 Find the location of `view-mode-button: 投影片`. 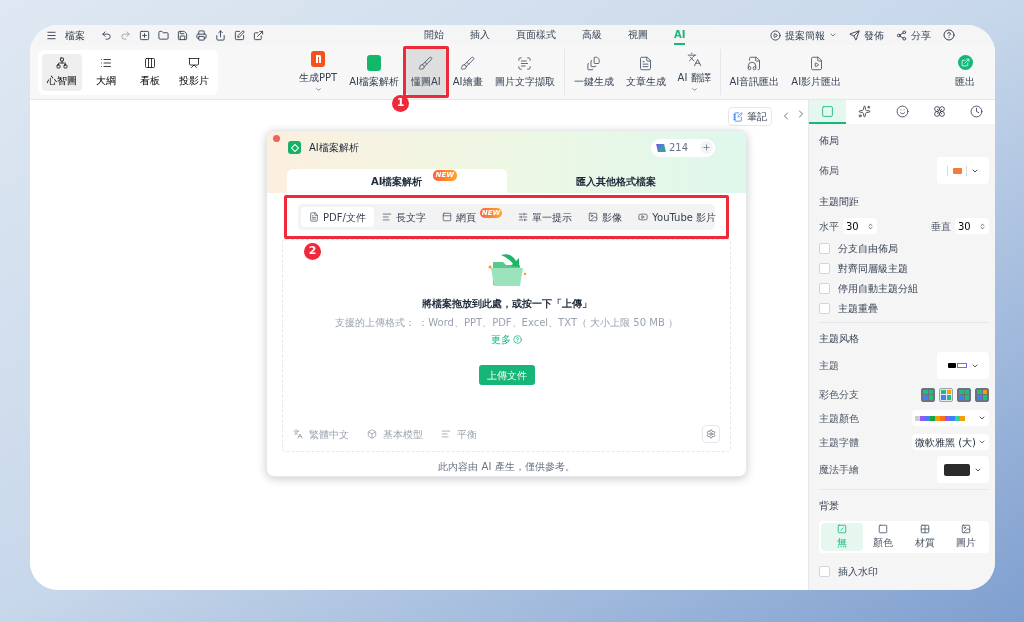

view-mode-button: 投影片 is located at coordinates (194, 72).